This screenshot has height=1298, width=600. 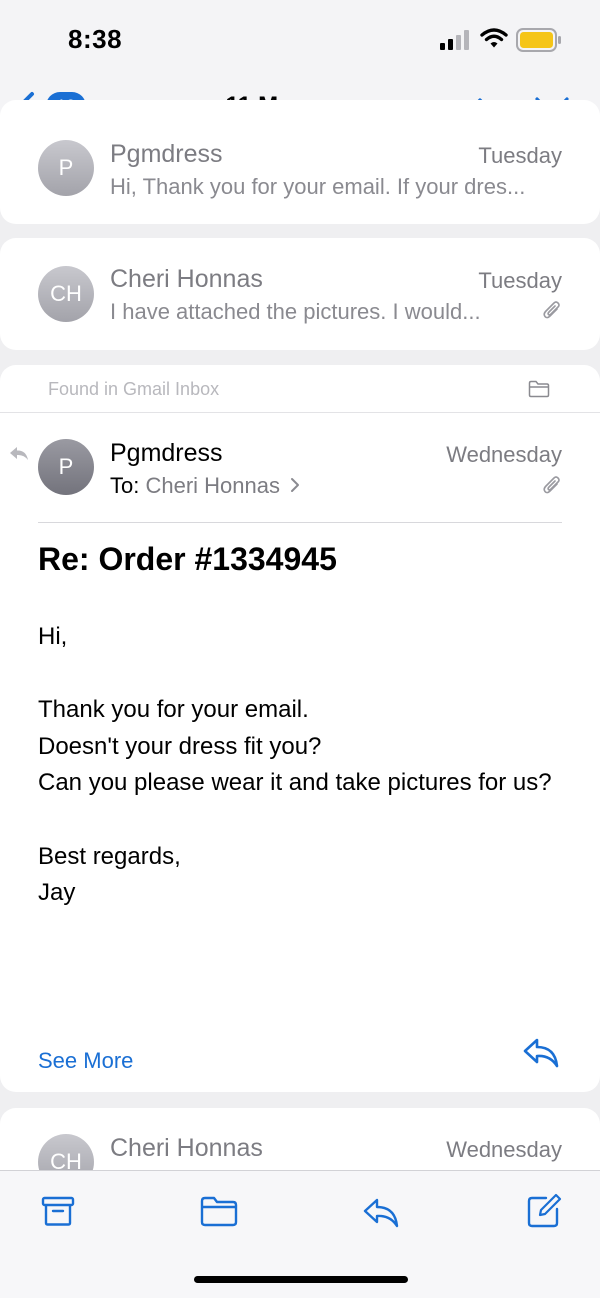 I want to click on cellular-signal-icon, so click(x=454, y=40).